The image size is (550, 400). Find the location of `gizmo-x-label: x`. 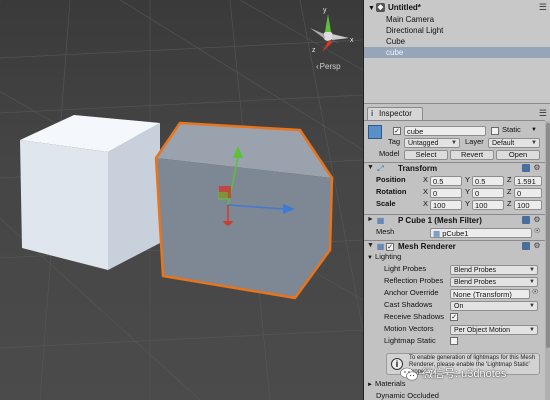

gizmo-x-label: x is located at coordinates (352, 40).